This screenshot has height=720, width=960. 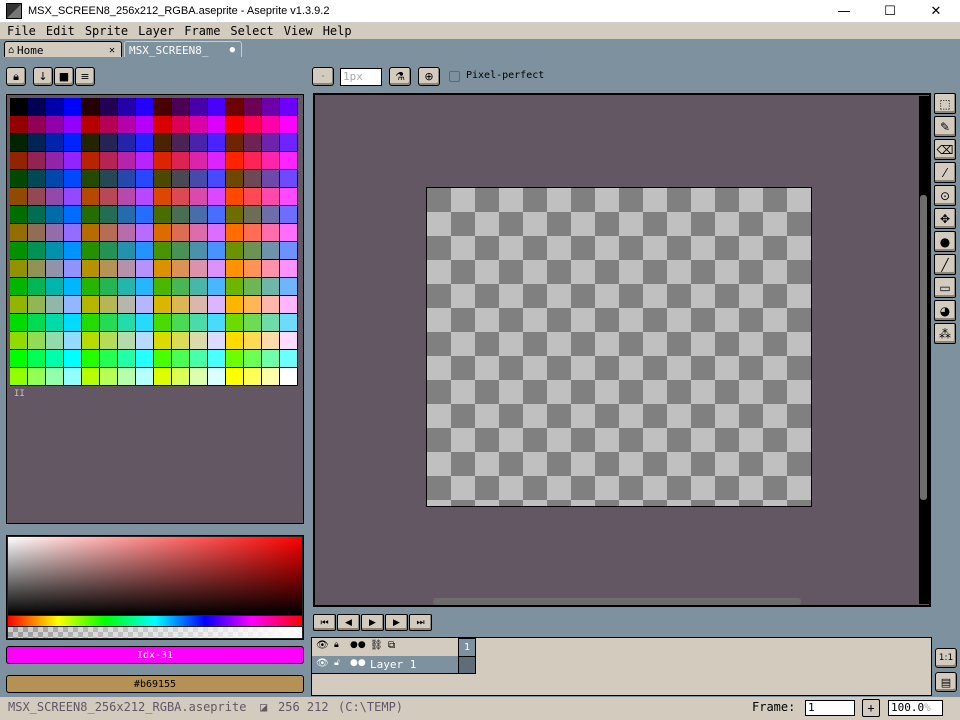 What do you see at coordinates (336, 645) in the screenshot?
I see `lock-header-icon: 🔒︎` at bounding box center [336, 645].